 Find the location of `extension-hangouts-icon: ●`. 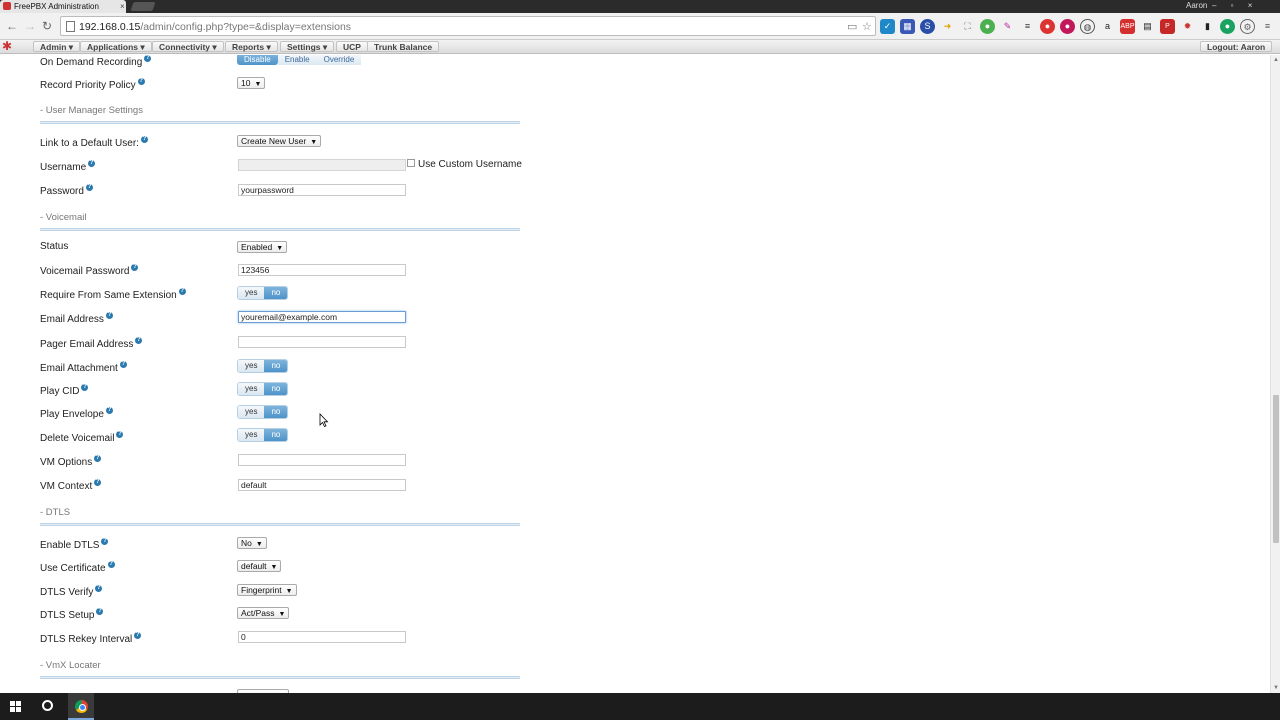

extension-hangouts-icon: ● is located at coordinates (1227, 26).